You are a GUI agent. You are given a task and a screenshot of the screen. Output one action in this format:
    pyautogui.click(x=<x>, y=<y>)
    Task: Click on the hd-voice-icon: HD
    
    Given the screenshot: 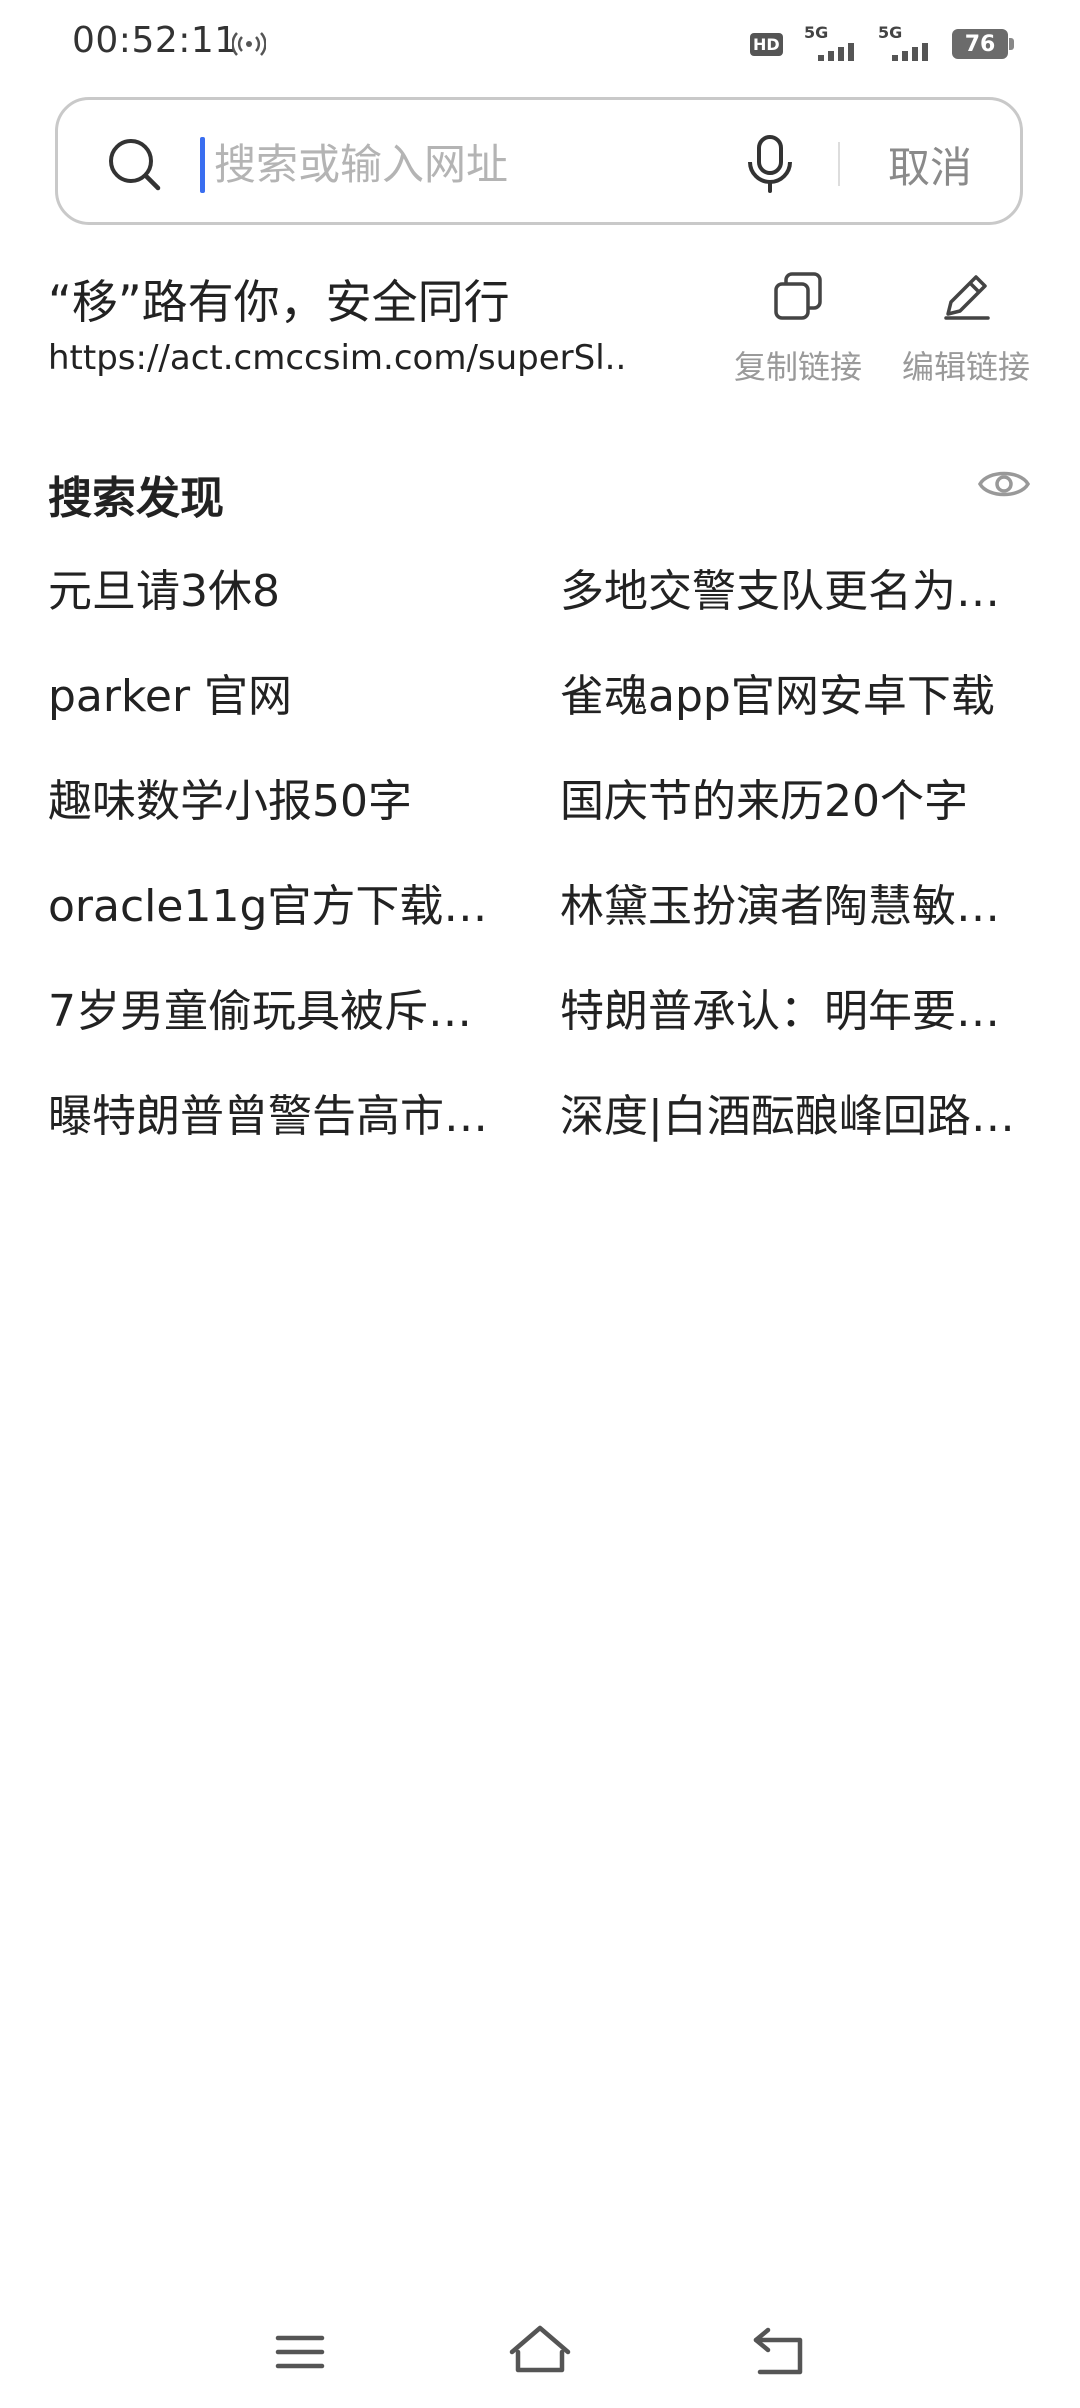 What is the action you would take?
    pyautogui.click(x=771, y=44)
    